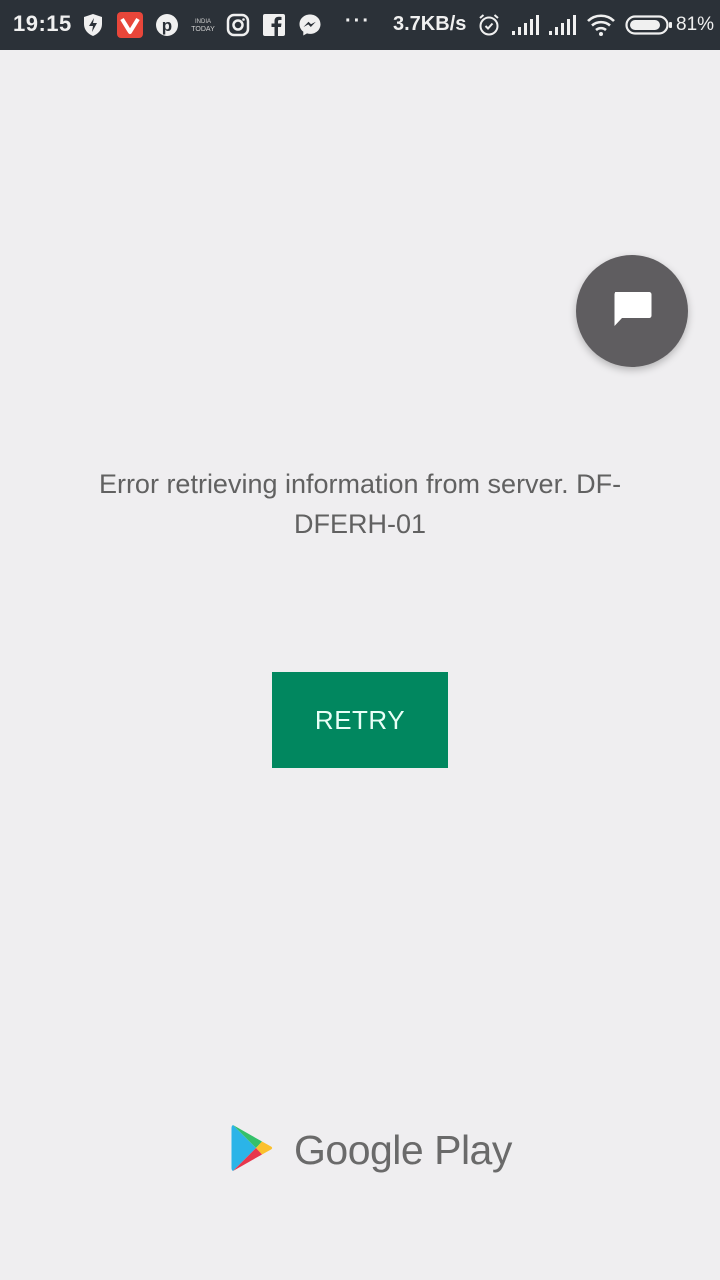 The image size is (720, 1280). Describe the element at coordinates (238, 25) in the screenshot. I see `instagram-icon` at that location.